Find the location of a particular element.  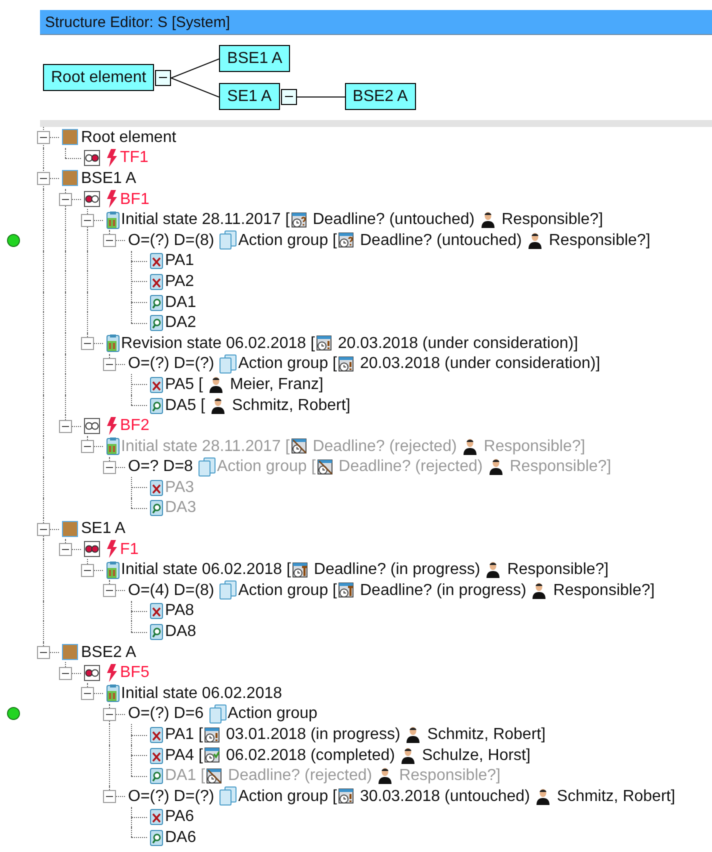

node-label: PA8 is located at coordinates (179, 610).